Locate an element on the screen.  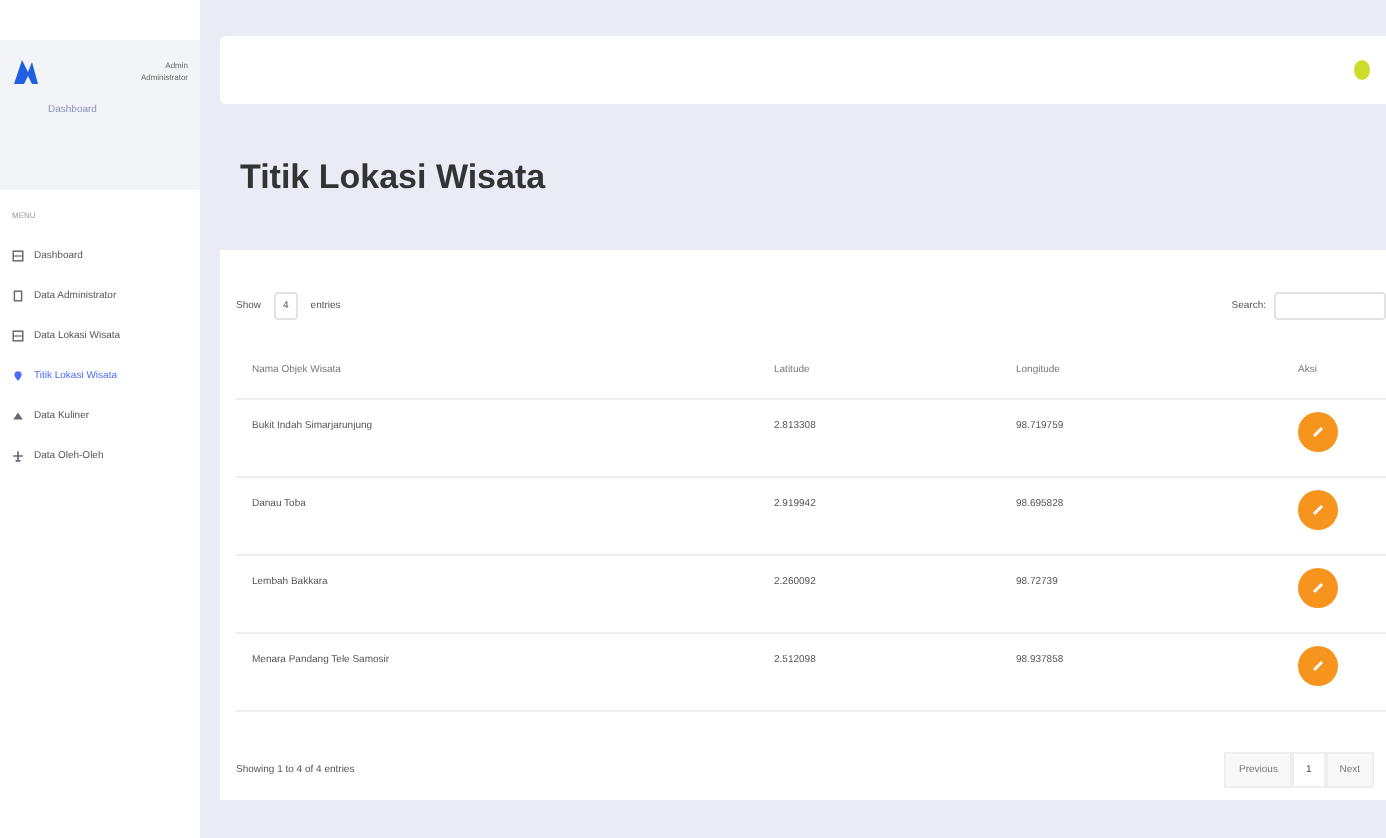
logo-icon is located at coordinates (26, 72).